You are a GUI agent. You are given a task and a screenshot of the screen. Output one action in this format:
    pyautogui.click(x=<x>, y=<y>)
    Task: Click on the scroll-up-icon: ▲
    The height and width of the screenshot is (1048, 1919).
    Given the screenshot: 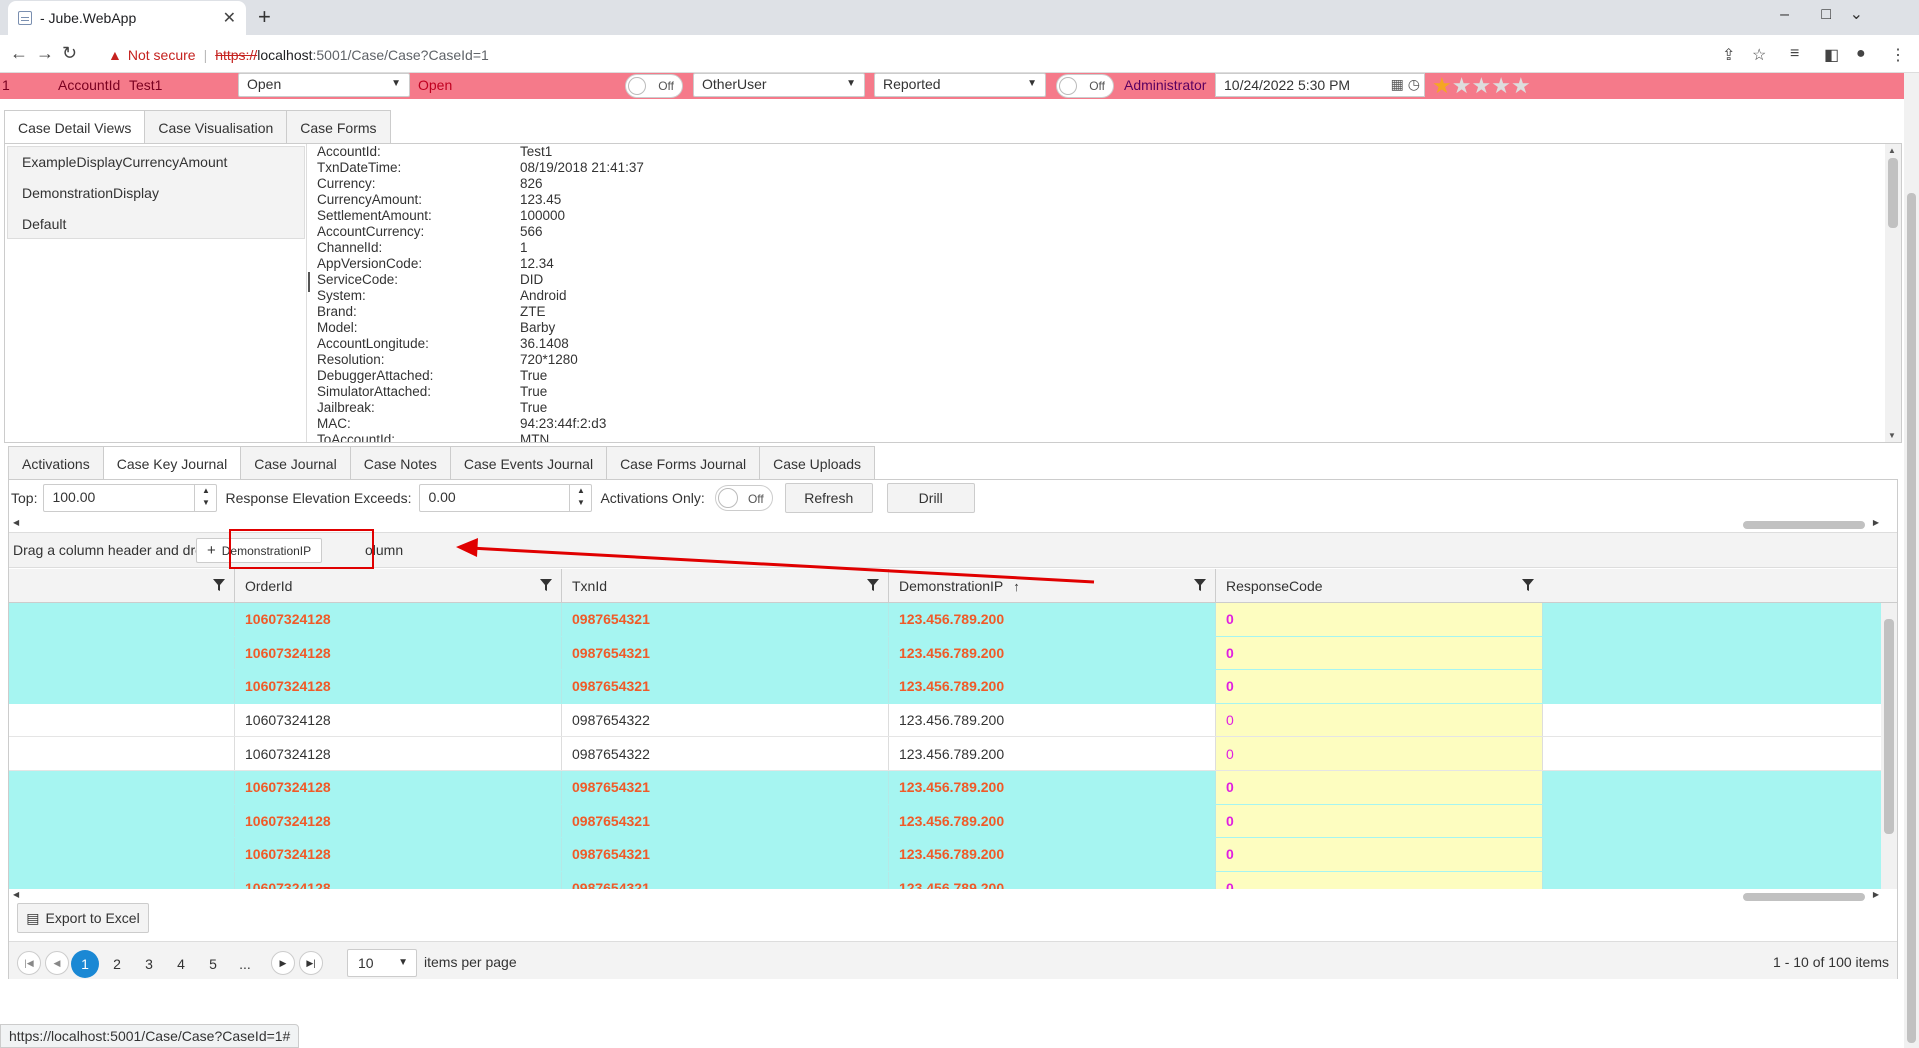 What is the action you would take?
    pyautogui.click(x=1892, y=150)
    